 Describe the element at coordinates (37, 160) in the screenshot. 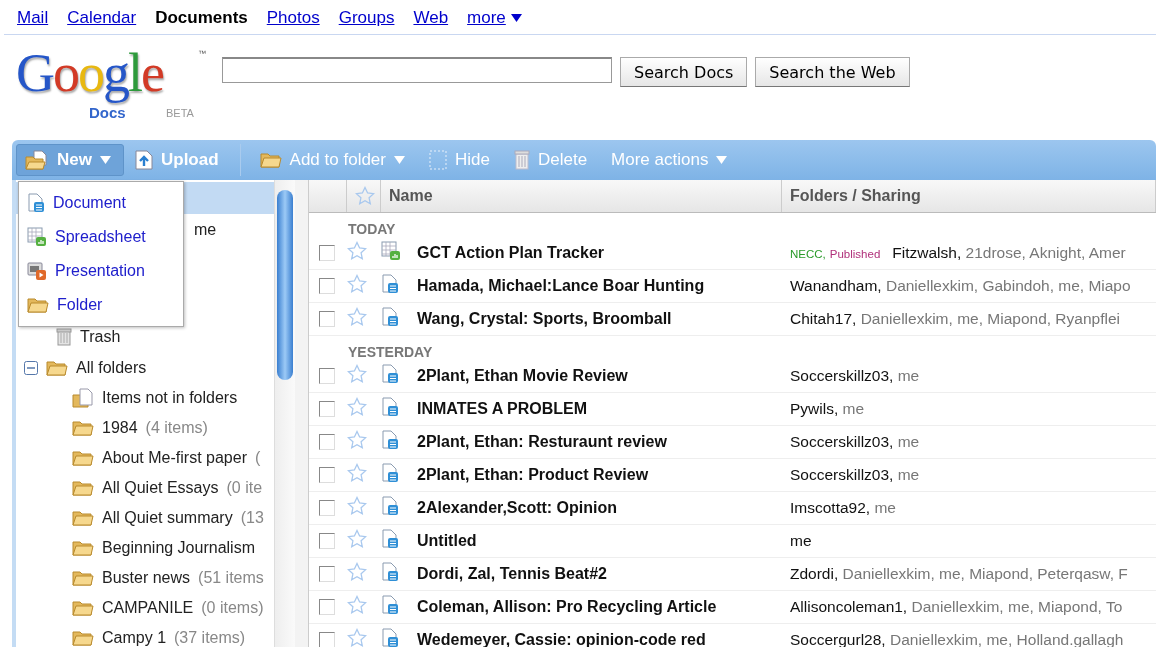

I see `new-document-icon` at that location.